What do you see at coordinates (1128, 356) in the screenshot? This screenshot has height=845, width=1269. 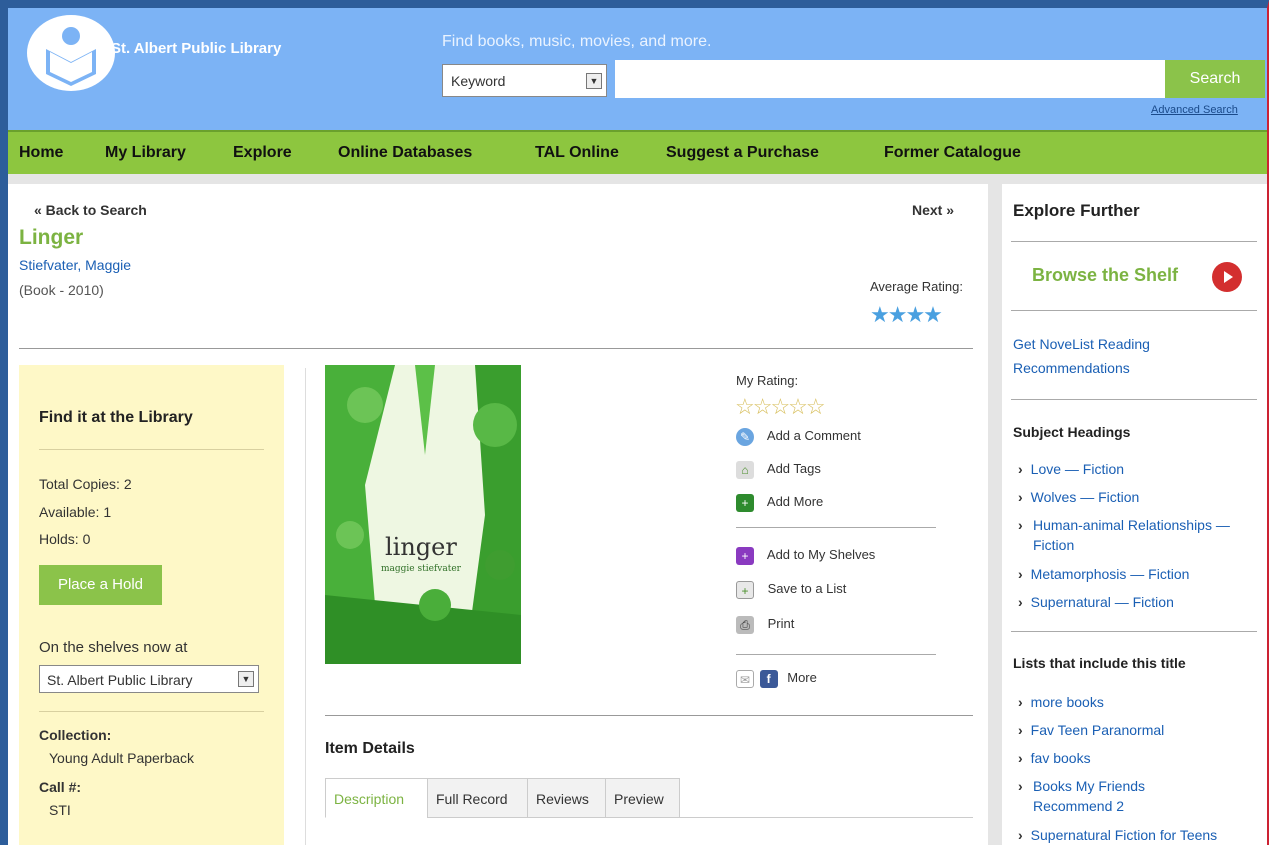 I see `novelist-link: Get NoveList Reading Recommendations` at bounding box center [1128, 356].